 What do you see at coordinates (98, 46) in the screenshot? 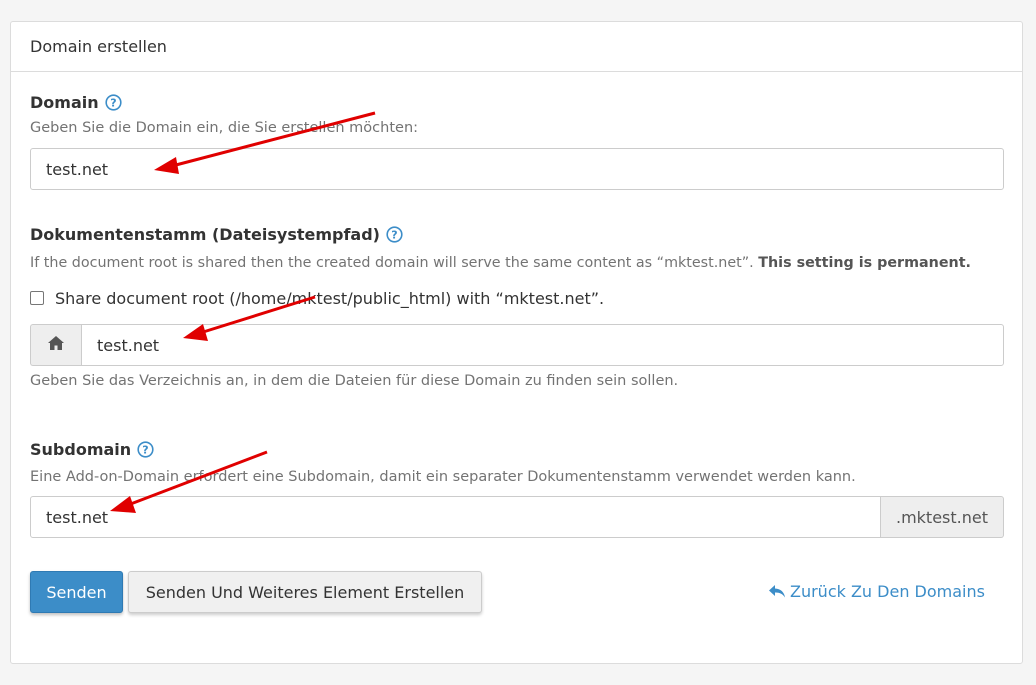
I see `panel-title: Domain erstellen` at bounding box center [98, 46].